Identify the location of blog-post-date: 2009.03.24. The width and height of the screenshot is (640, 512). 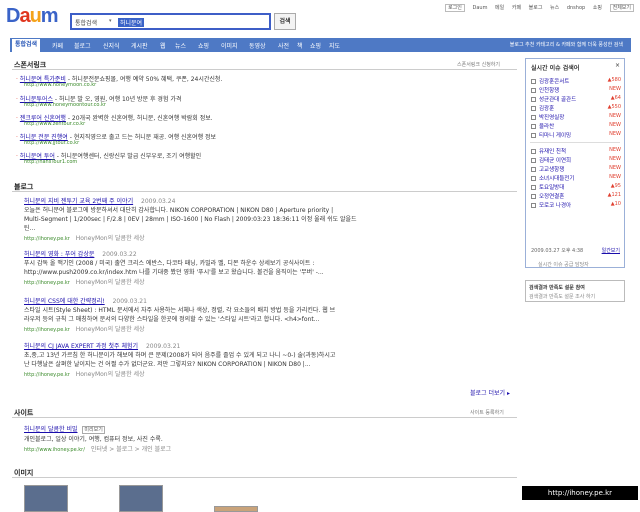
(158, 201).